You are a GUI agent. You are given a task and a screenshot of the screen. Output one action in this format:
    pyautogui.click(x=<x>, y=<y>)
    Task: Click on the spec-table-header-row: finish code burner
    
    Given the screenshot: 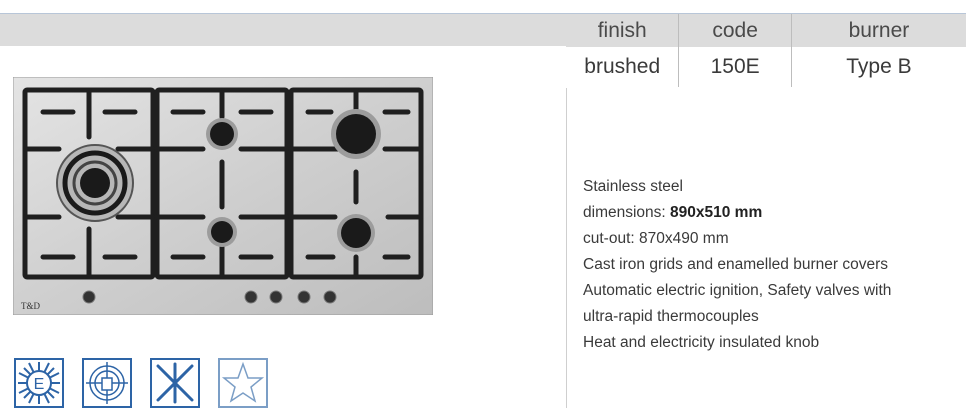 What is the action you would take?
    pyautogui.click(x=766, y=30)
    